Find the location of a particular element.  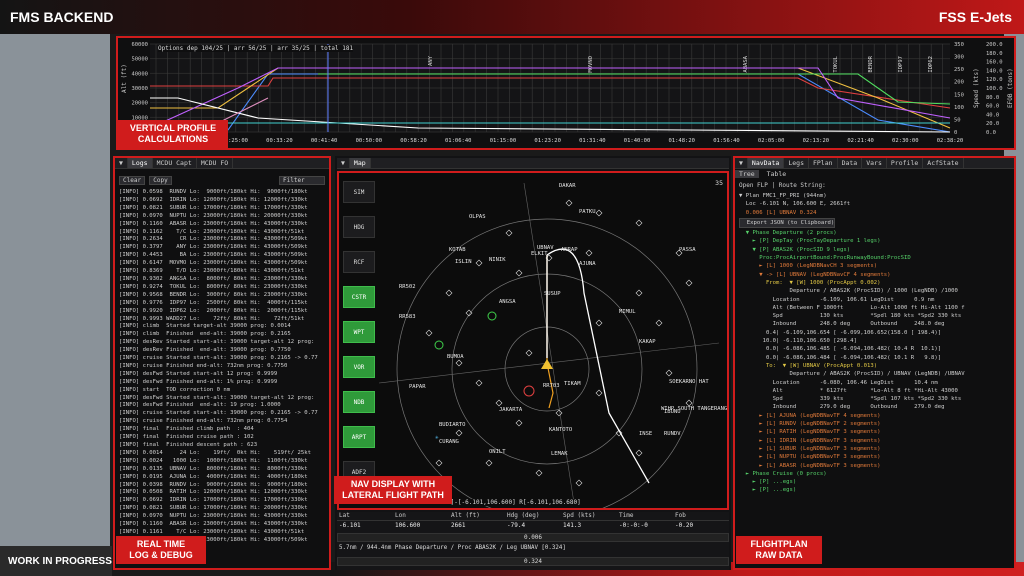

flightplan-tree-line: Export JSON (to Clipboard) is located at coordinates (787, 223).